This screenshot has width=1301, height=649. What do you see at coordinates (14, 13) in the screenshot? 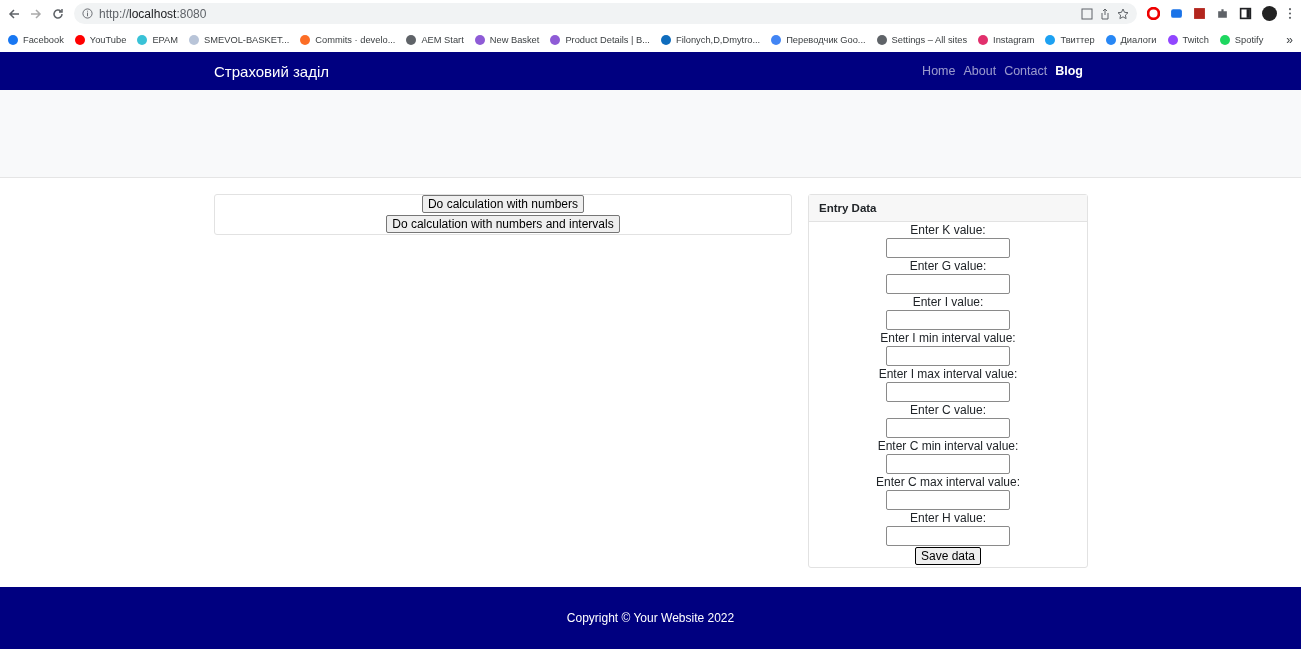
I see `back-icon` at bounding box center [14, 13].